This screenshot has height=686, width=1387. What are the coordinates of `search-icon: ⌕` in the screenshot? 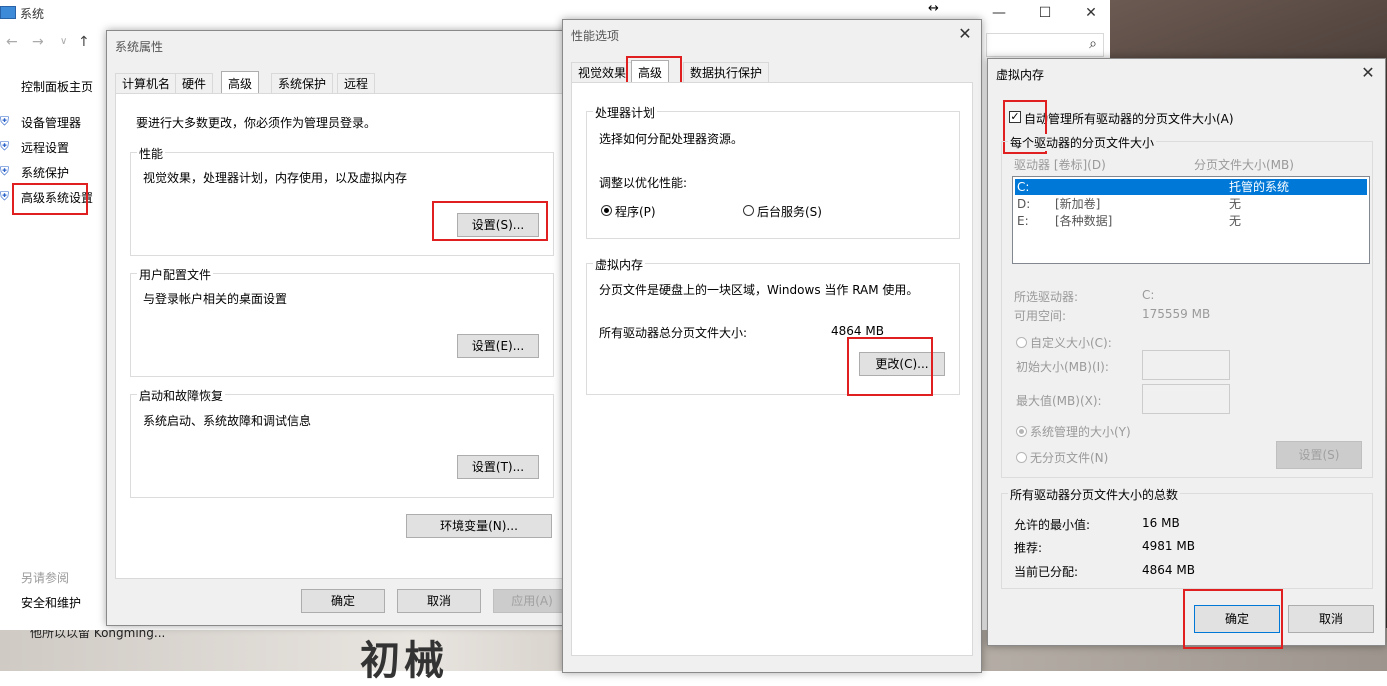 It's located at (1093, 44).